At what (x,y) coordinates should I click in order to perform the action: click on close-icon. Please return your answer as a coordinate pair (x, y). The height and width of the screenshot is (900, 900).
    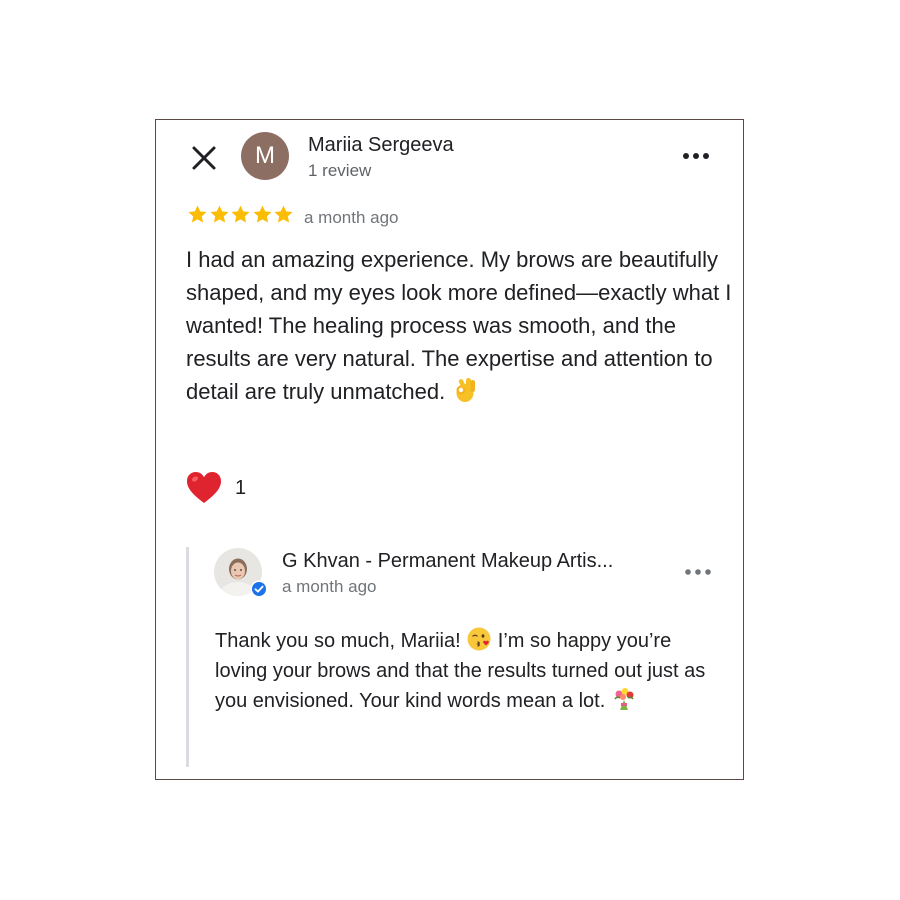
    Looking at the image, I should click on (204, 158).